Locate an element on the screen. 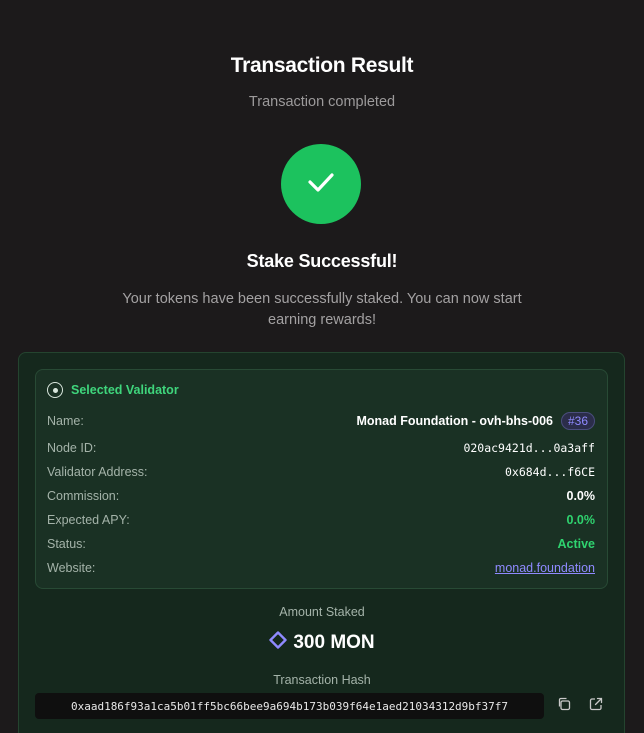 The height and width of the screenshot is (733, 644). validator-address-row: Validator Address: 0x684d...f6CE is located at coordinates (321, 472).